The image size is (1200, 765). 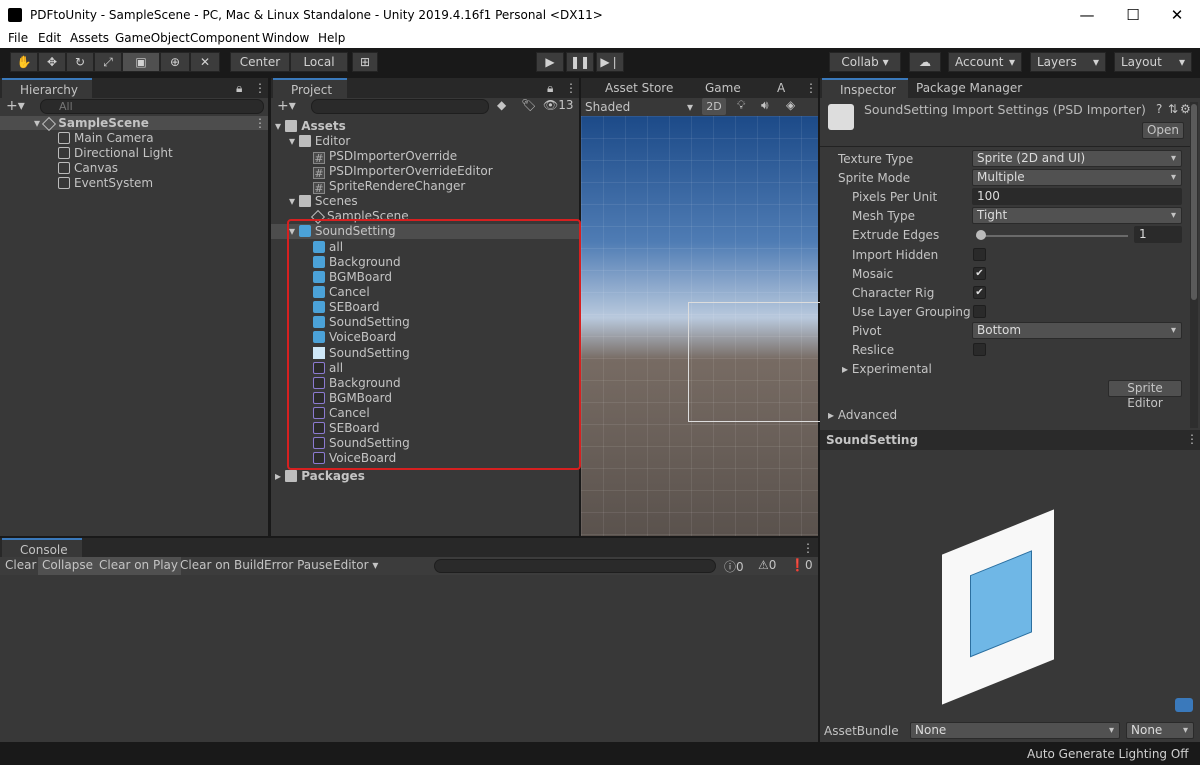 I want to click on collab-button: Collab ▾, so click(x=865, y=62).